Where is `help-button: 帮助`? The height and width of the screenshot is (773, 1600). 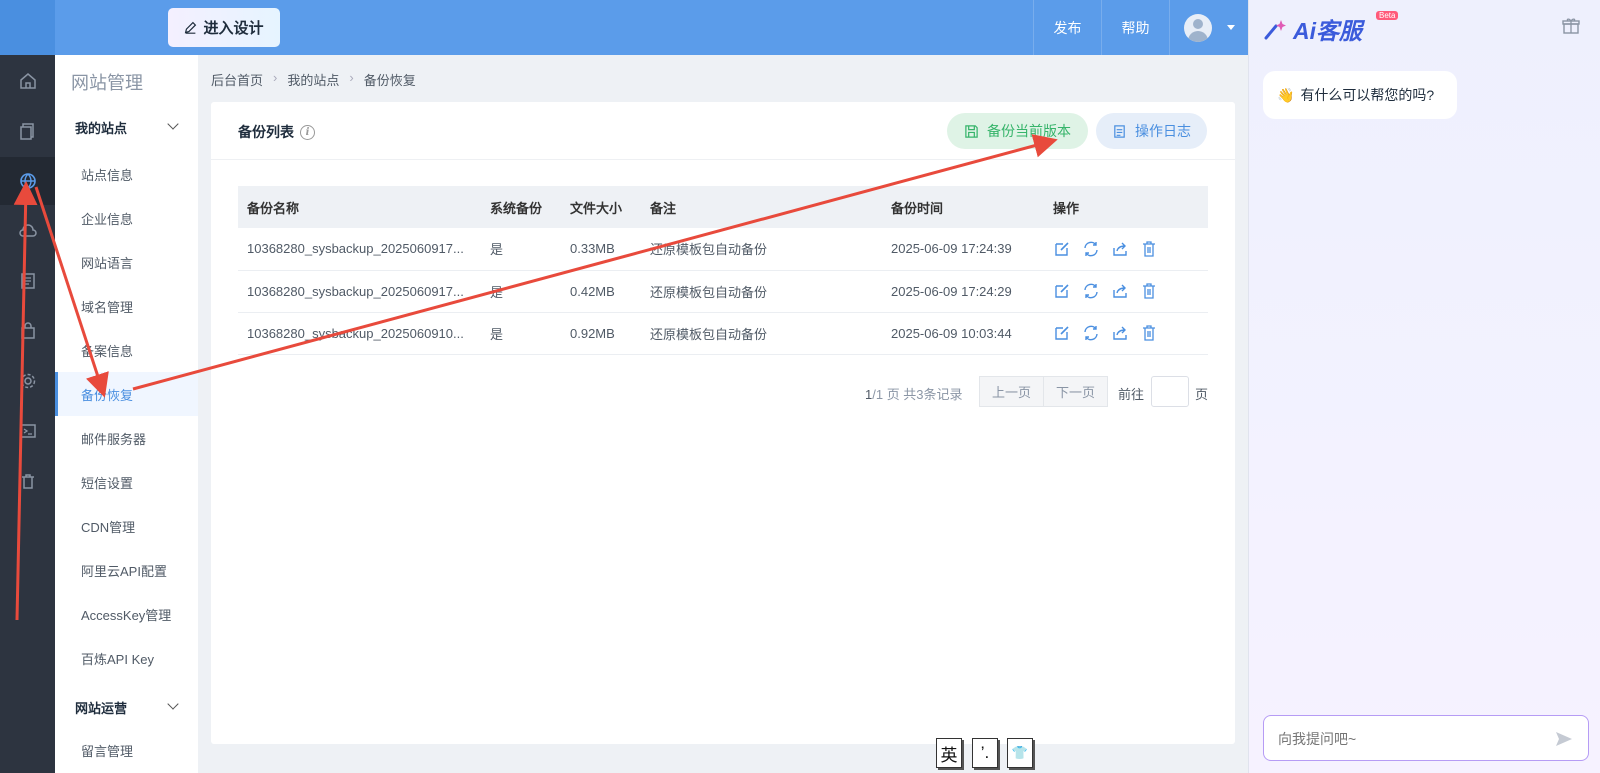
help-button: 帮助 is located at coordinates (1135, 27).